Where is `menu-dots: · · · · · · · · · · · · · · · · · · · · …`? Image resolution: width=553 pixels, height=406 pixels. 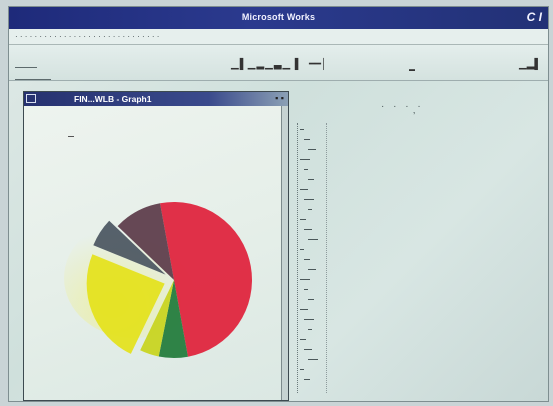 menu-dots: · · · · · · · · · · · · · · · · · · · · … is located at coordinates (87, 36).